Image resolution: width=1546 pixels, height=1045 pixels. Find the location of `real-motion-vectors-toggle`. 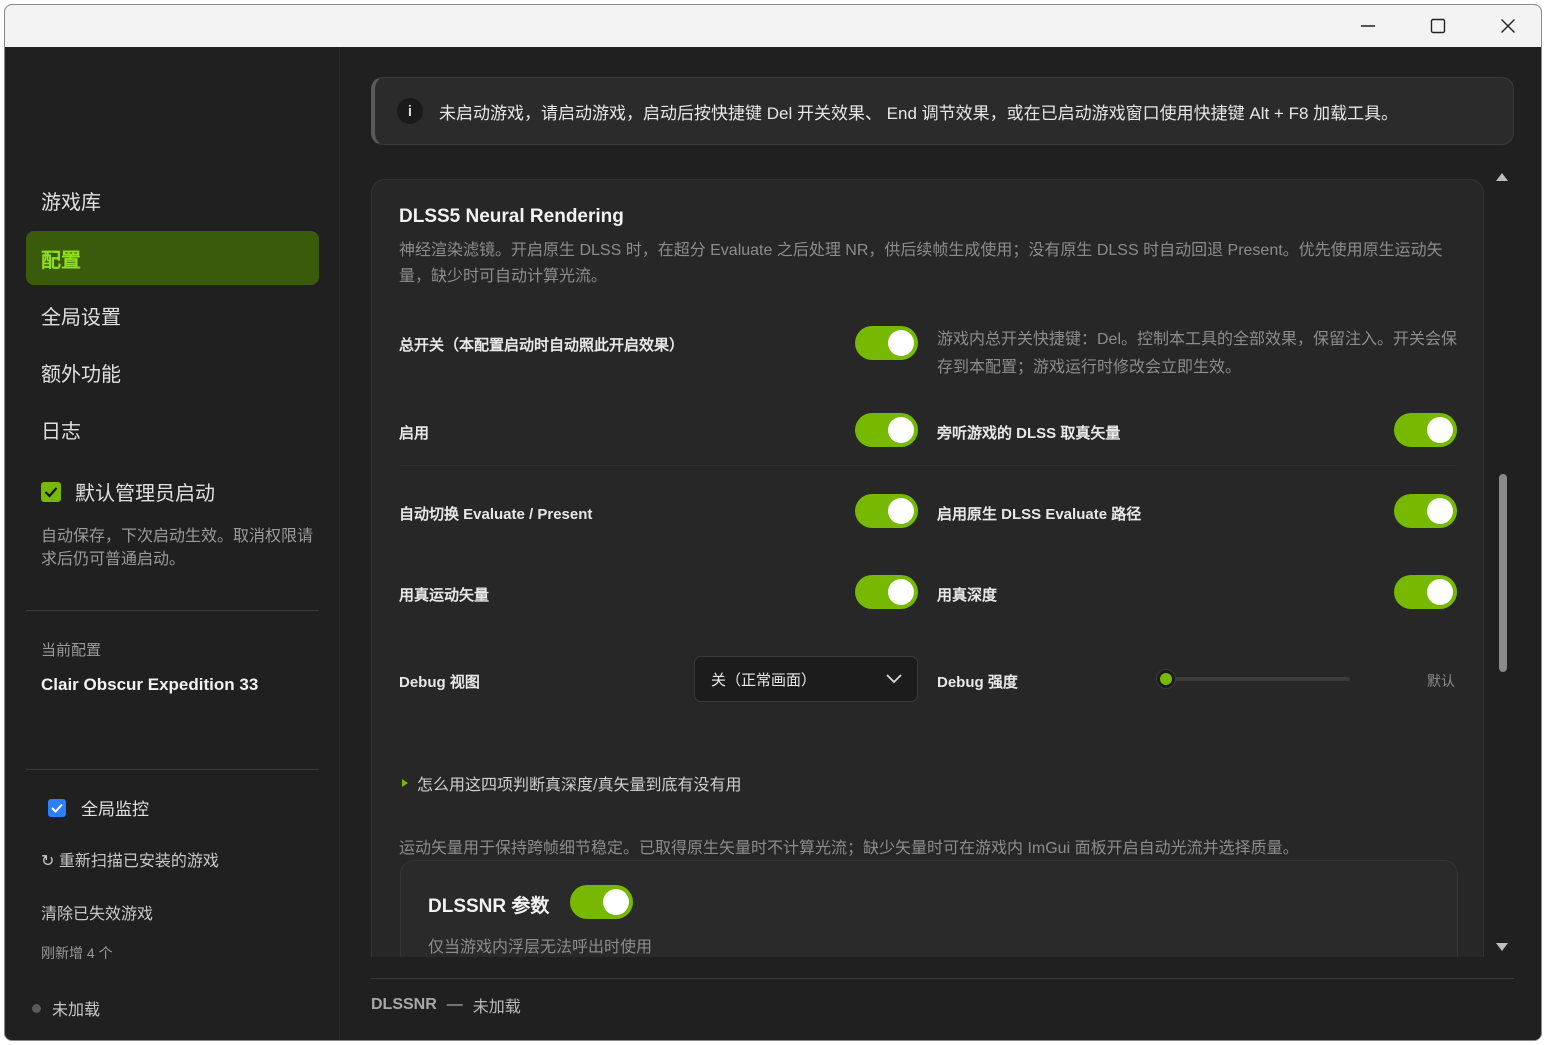

real-motion-vectors-toggle is located at coordinates (886, 592).